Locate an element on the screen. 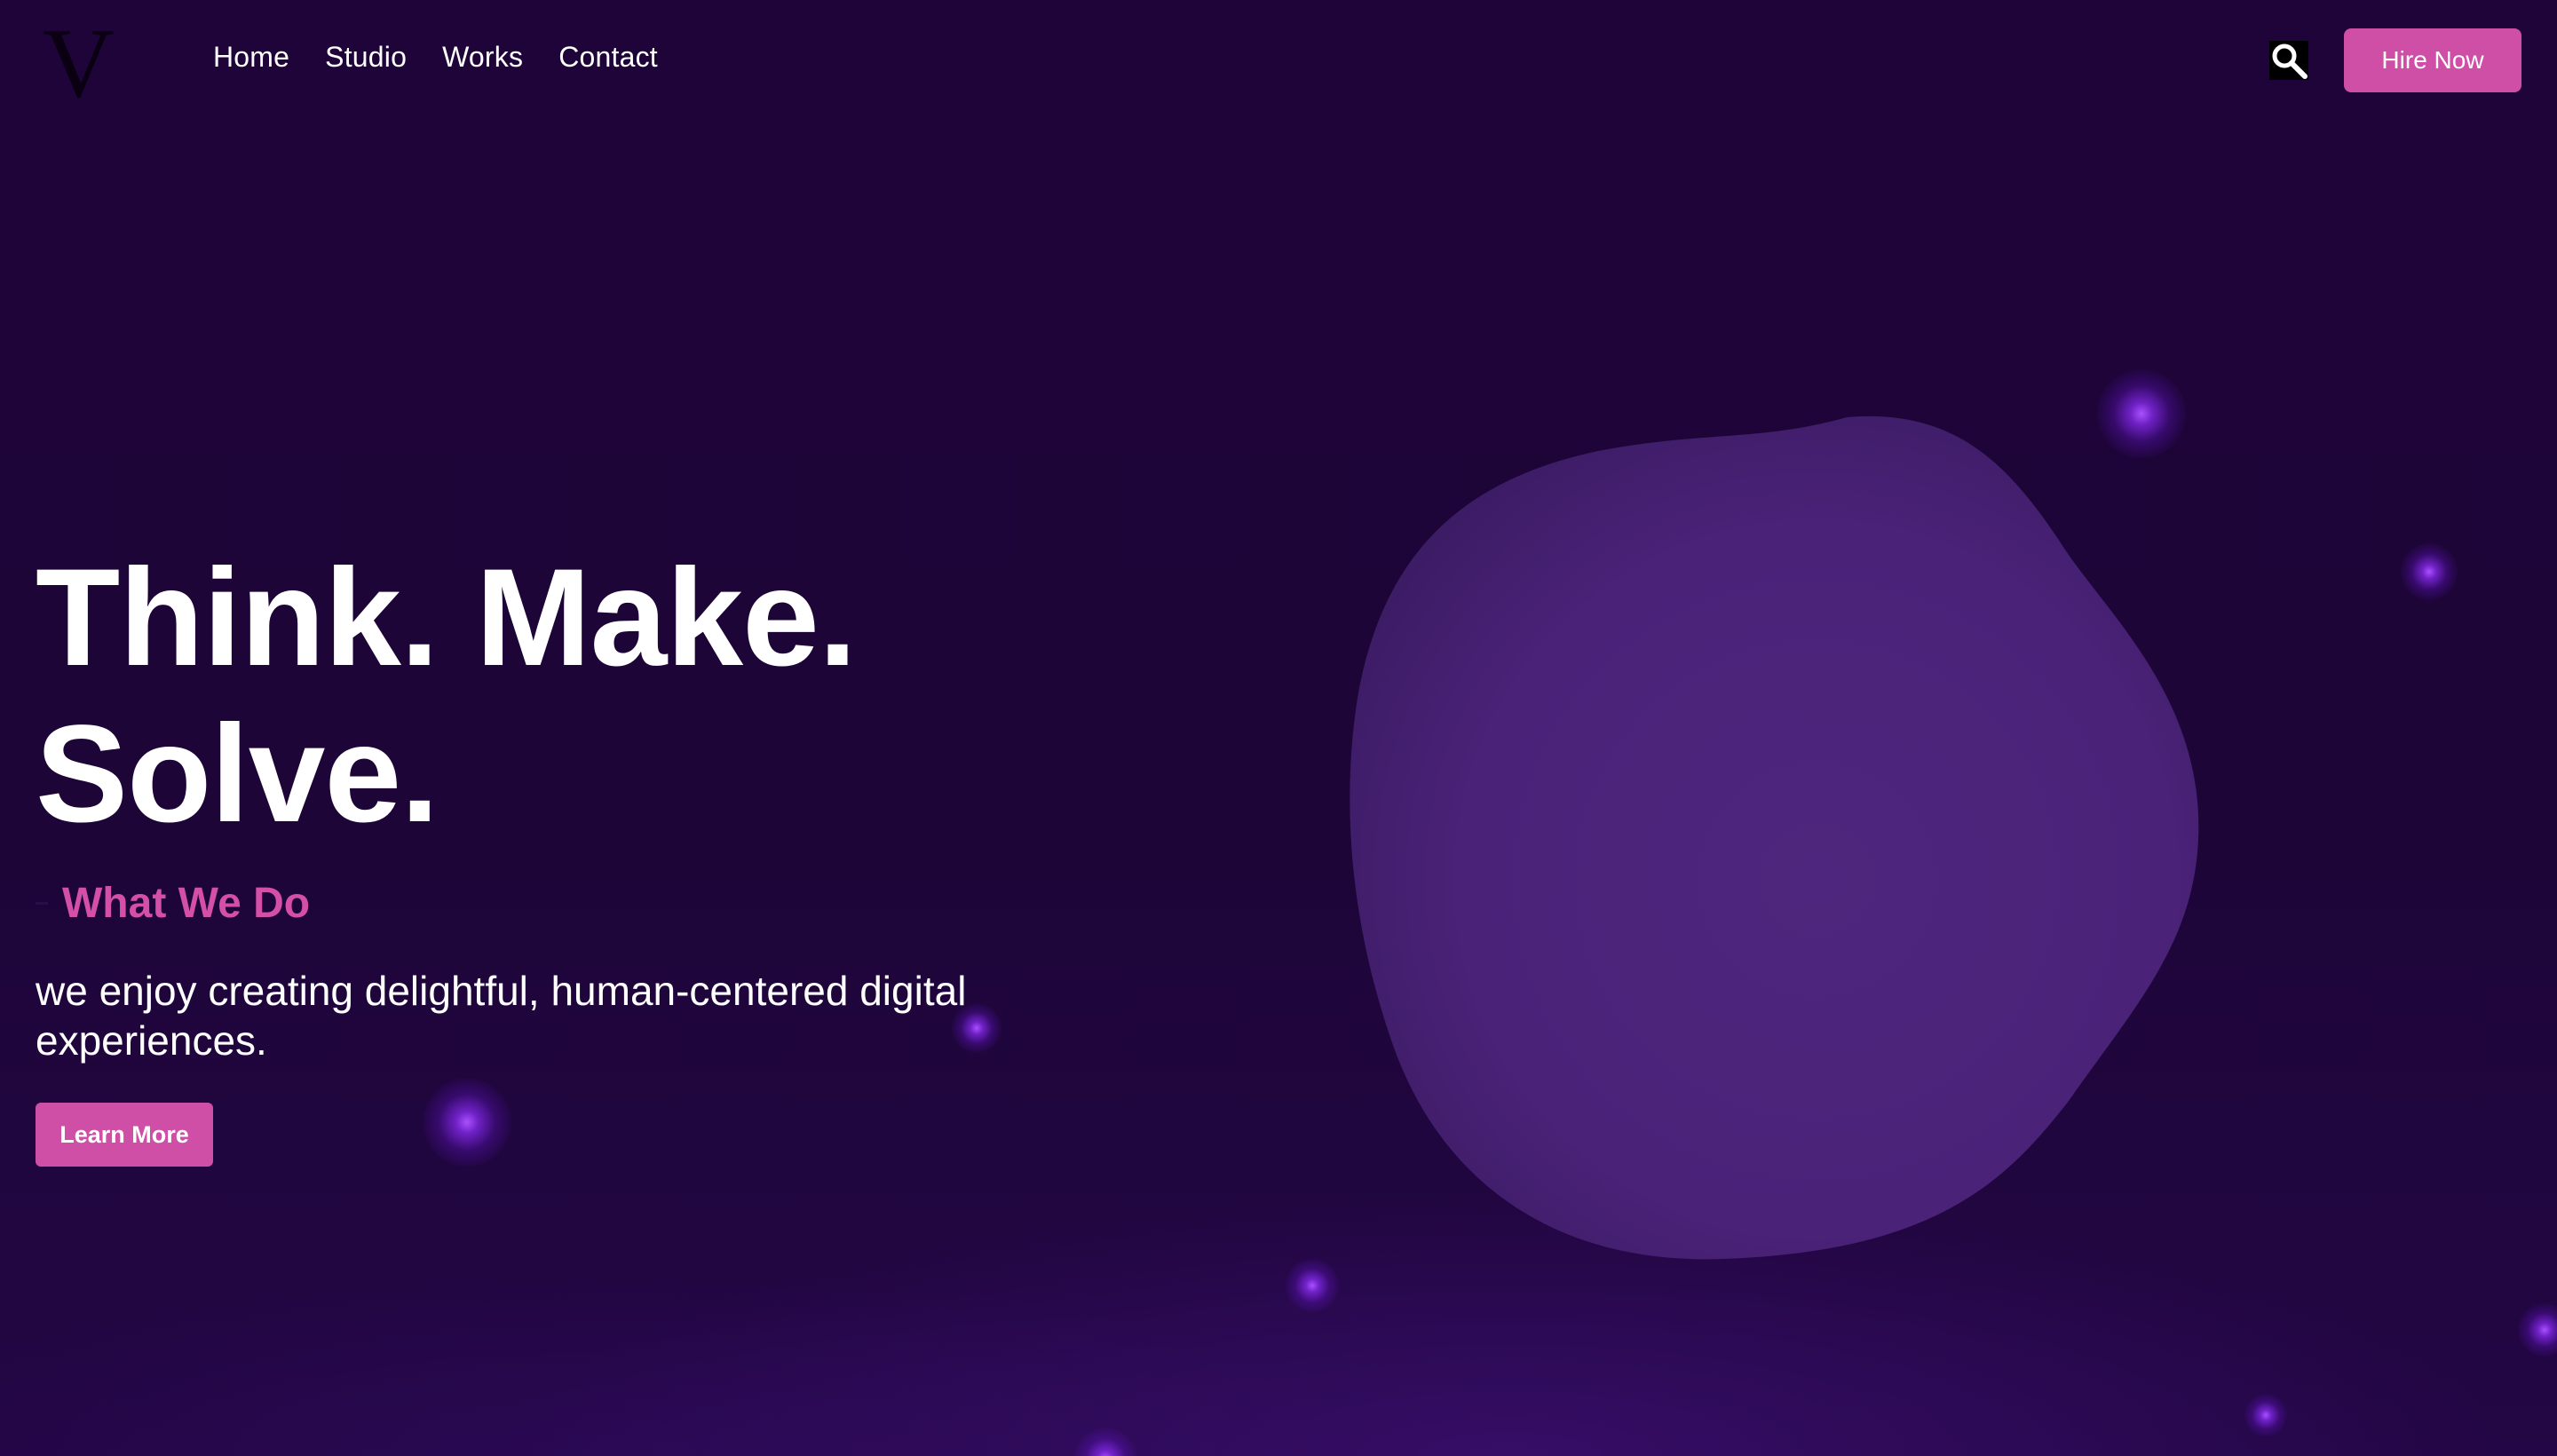  subheading-dash is located at coordinates (42, 903).